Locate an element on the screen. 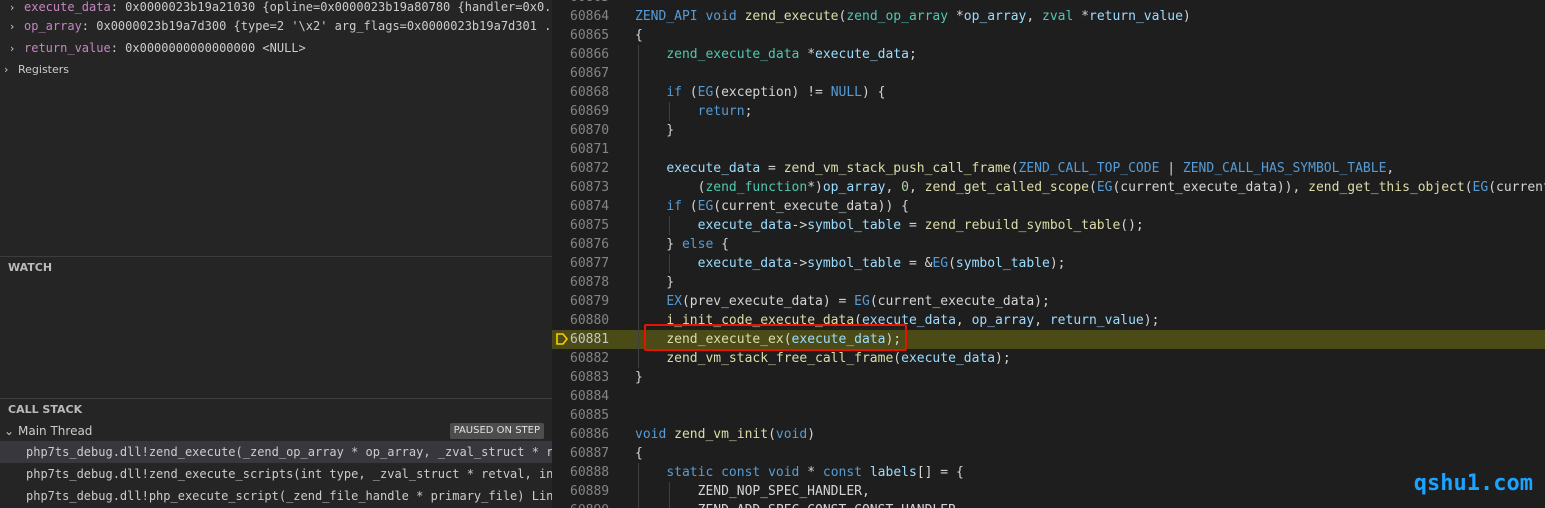  code-line: 60871 is located at coordinates (1048, 149).